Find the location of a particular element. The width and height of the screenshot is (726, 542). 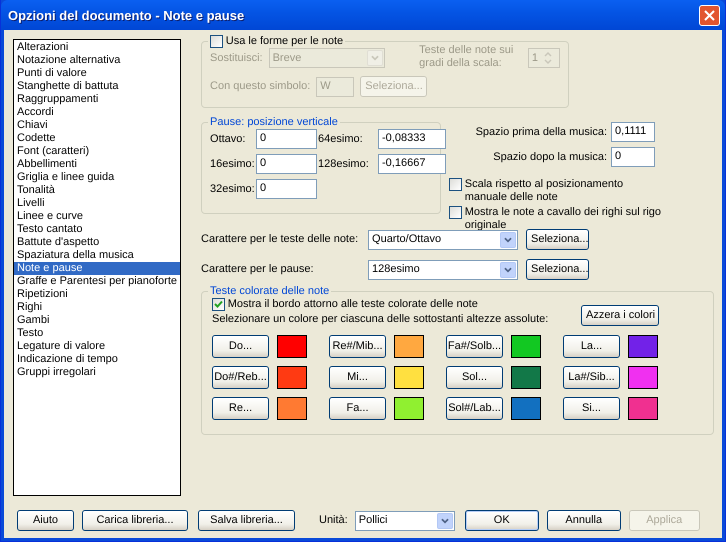

category-item: Chiavi is located at coordinates (97, 125).